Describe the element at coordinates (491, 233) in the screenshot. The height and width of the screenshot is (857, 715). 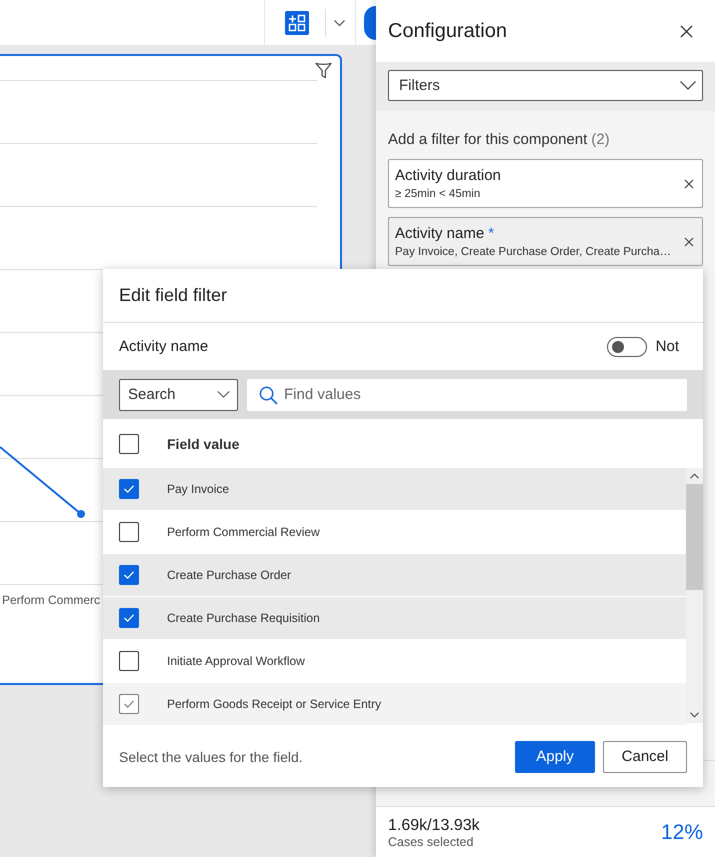
I see `required-mark: *` at that location.